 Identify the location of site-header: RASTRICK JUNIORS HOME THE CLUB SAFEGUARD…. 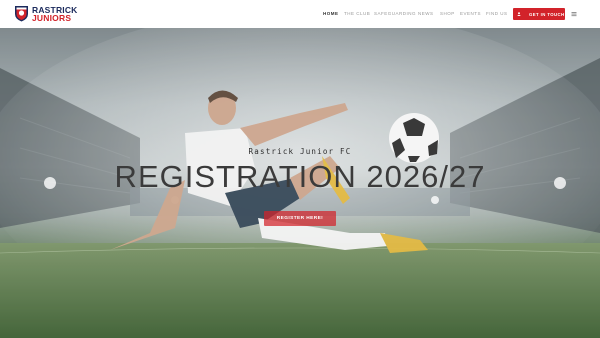
(300, 14).